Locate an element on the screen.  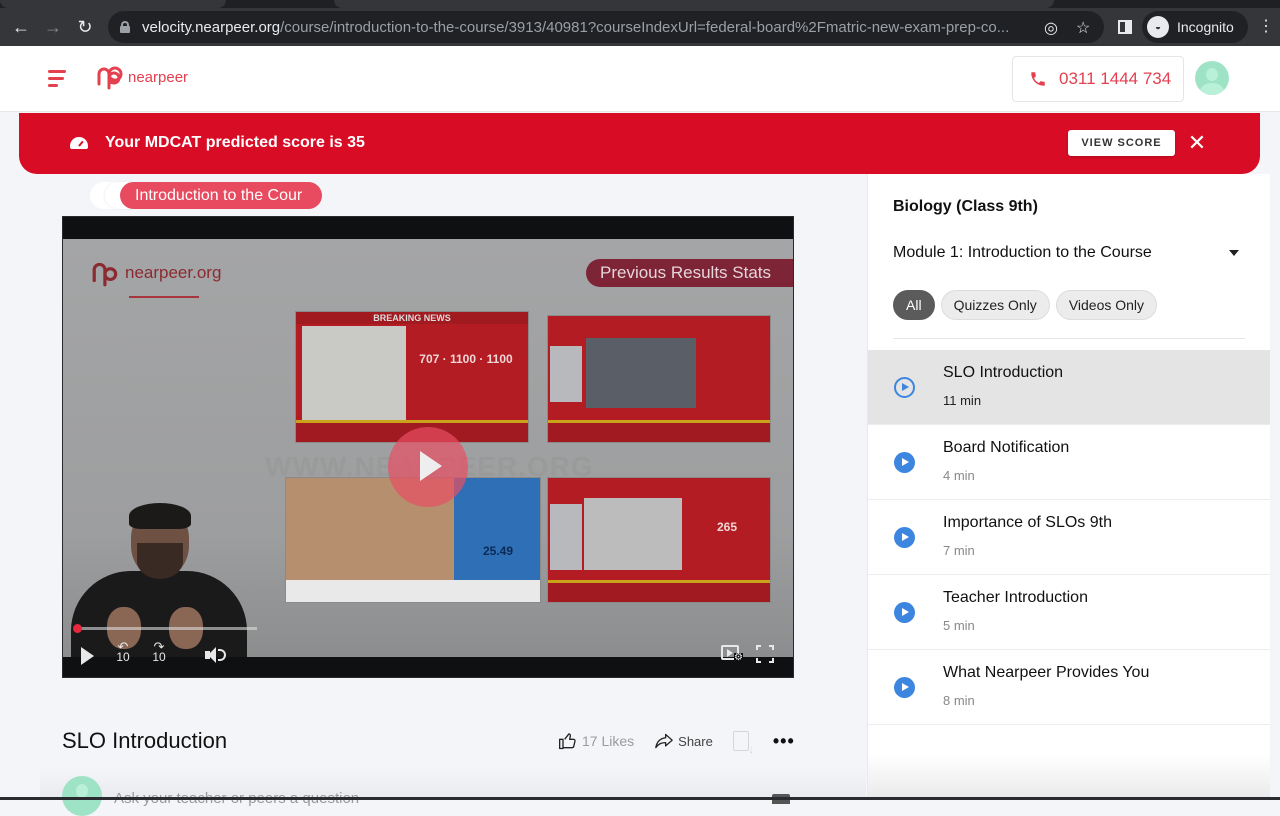
news-clip-caption: 707 · 1100 · 1100 is located at coordinates (466, 359).